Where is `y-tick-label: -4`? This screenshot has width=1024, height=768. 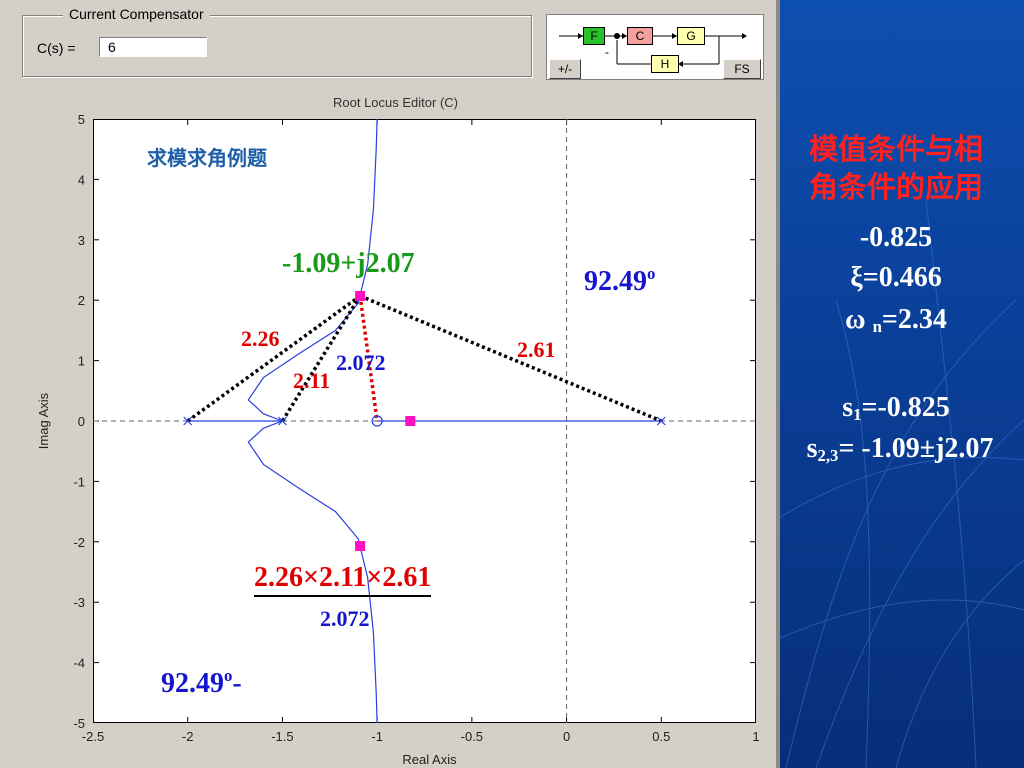 y-tick-label: -4 is located at coordinates (79, 663).